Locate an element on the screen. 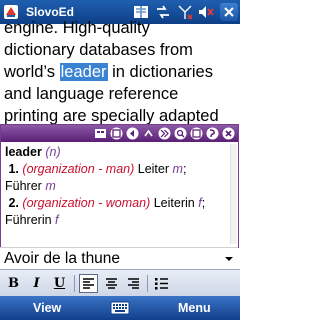 This screenshot has width=320, height=320. sense-number: 2. is located at coordinates (13, 203).